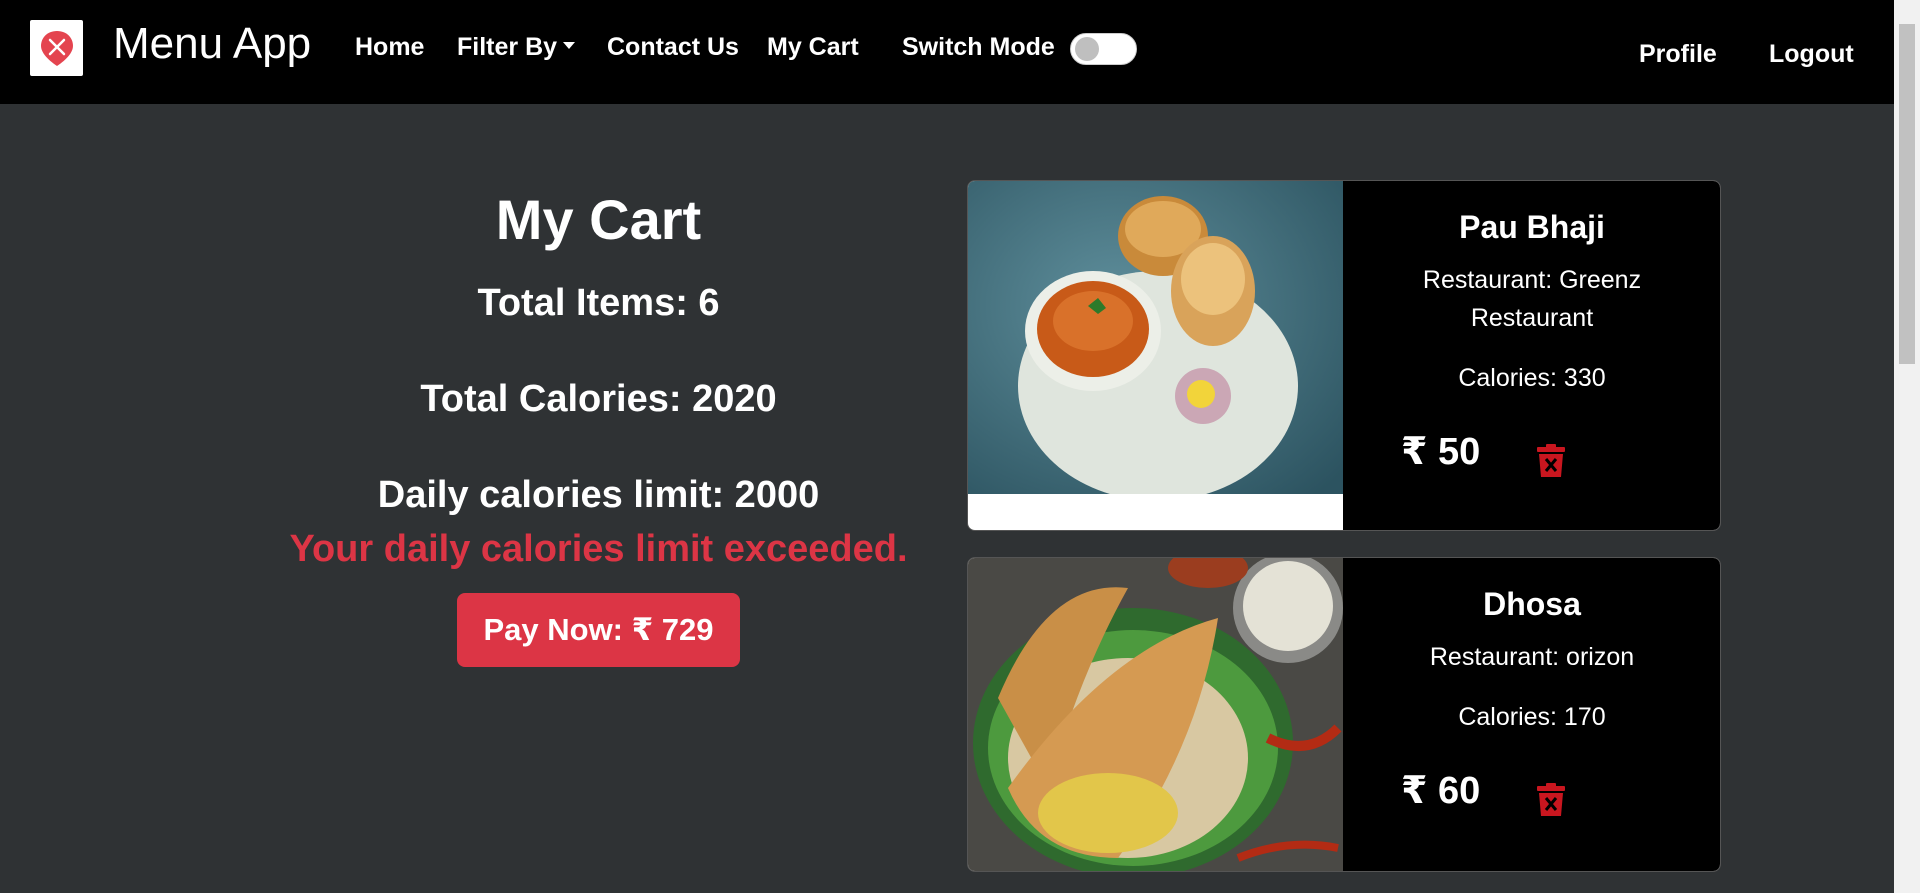 Image resolution: width=1920 pixels, height=893 pixels. What do you see at coordinates (598, 549) in the screenshot?
I see `calories-warning: Your daily calories limit exceeded.` at bounding box center [598, 549].